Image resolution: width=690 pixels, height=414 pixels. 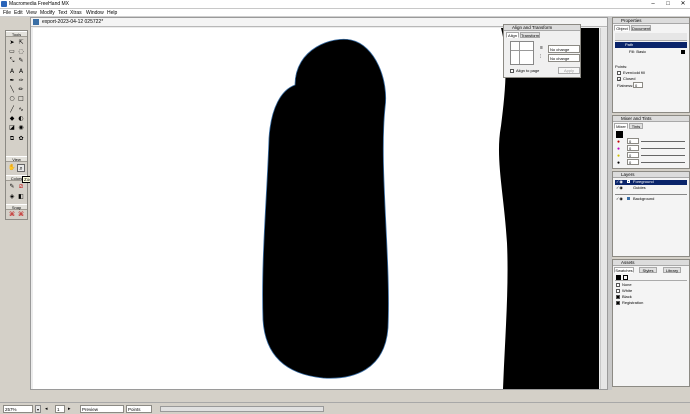 I want to click on pencil-tool-icon: ✏, so click(x=21, y=90).